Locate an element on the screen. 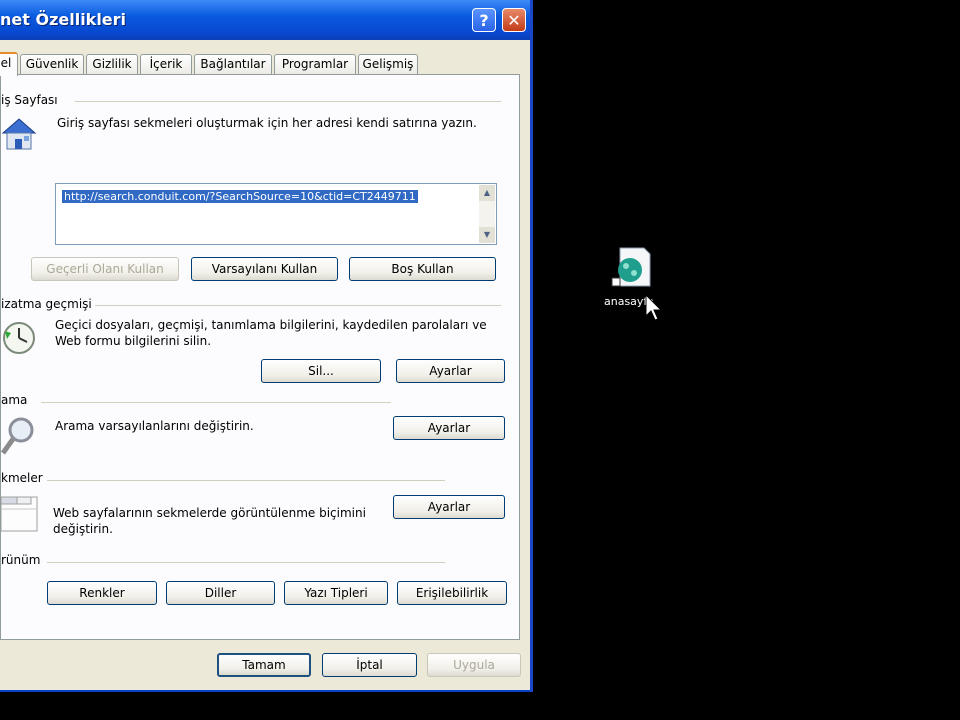  fonts-button: Yazı Tipleri is located at coordinates (336, 593).